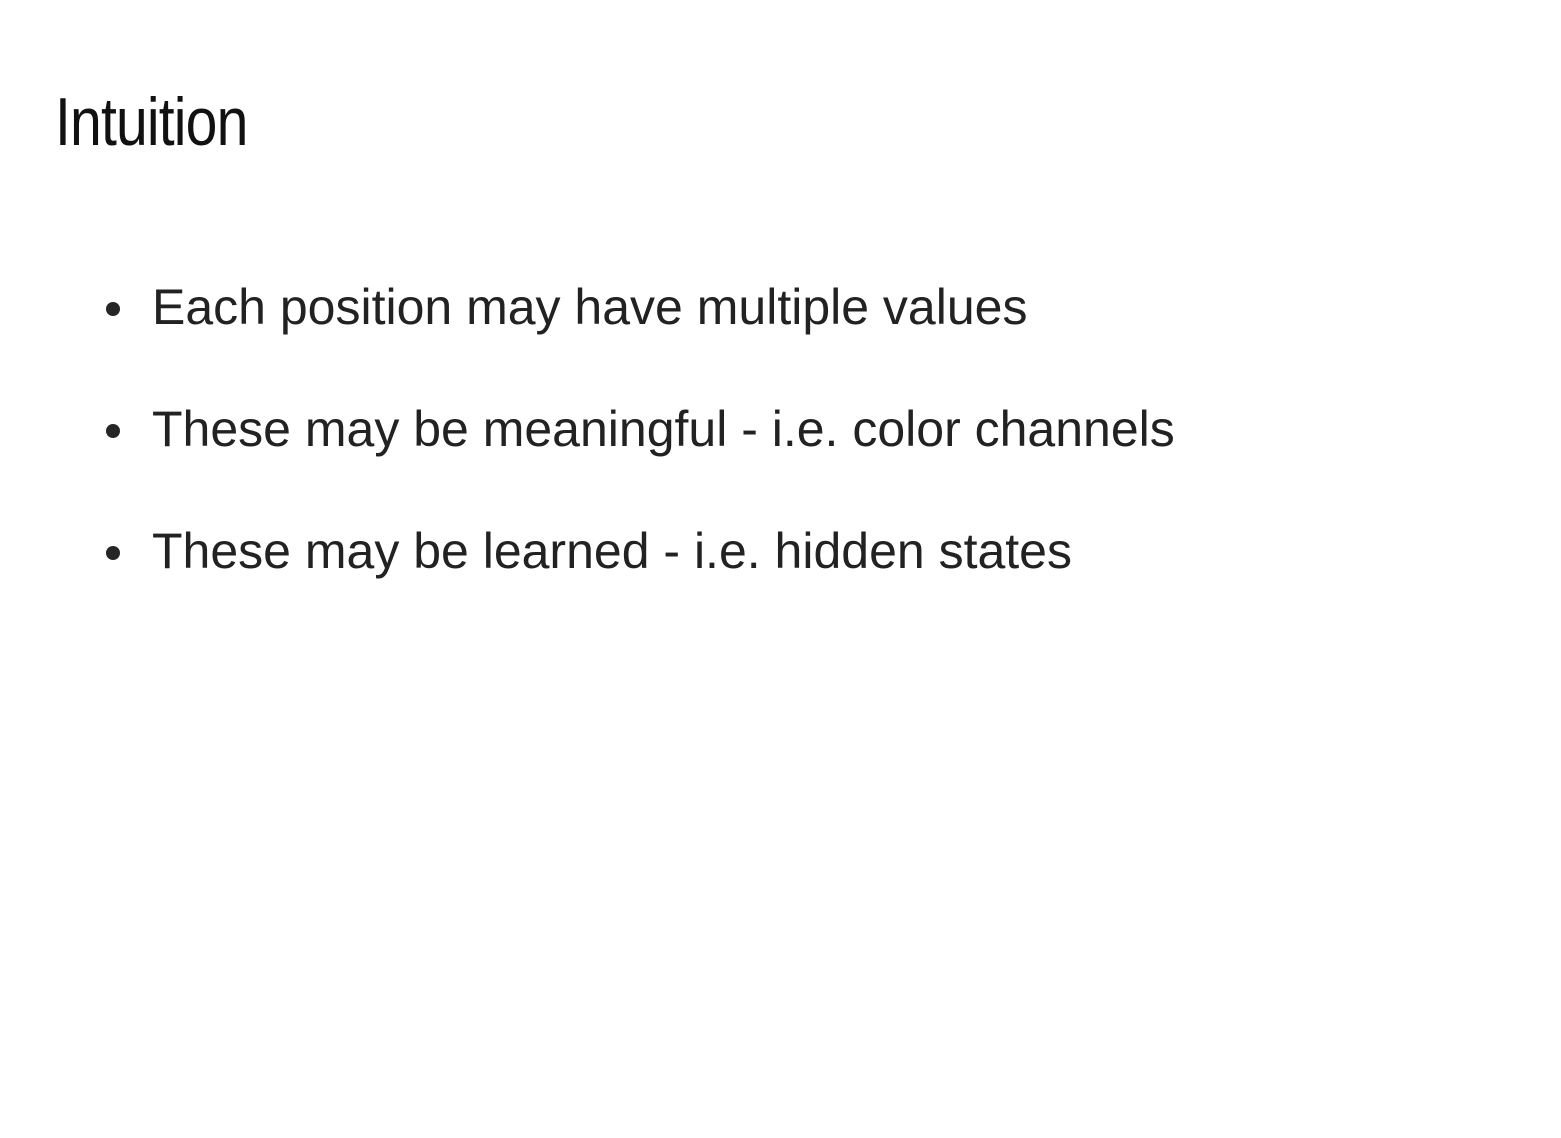 This screenshot has width=1561, height=1138. Describe the element at coordinates (151, 122) in the screenshot. I see `slide-title: Intuition` at that location.